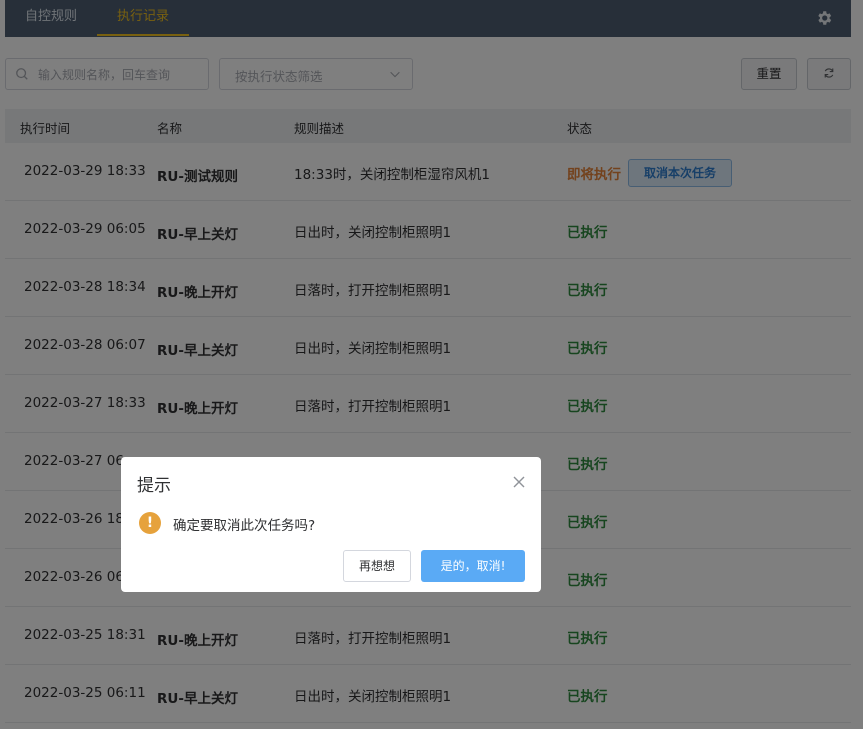  Describe the element at coordinates (473, 566) in the screenshot. I see `dialog-confirm-button: 是的，取消!` at that location.